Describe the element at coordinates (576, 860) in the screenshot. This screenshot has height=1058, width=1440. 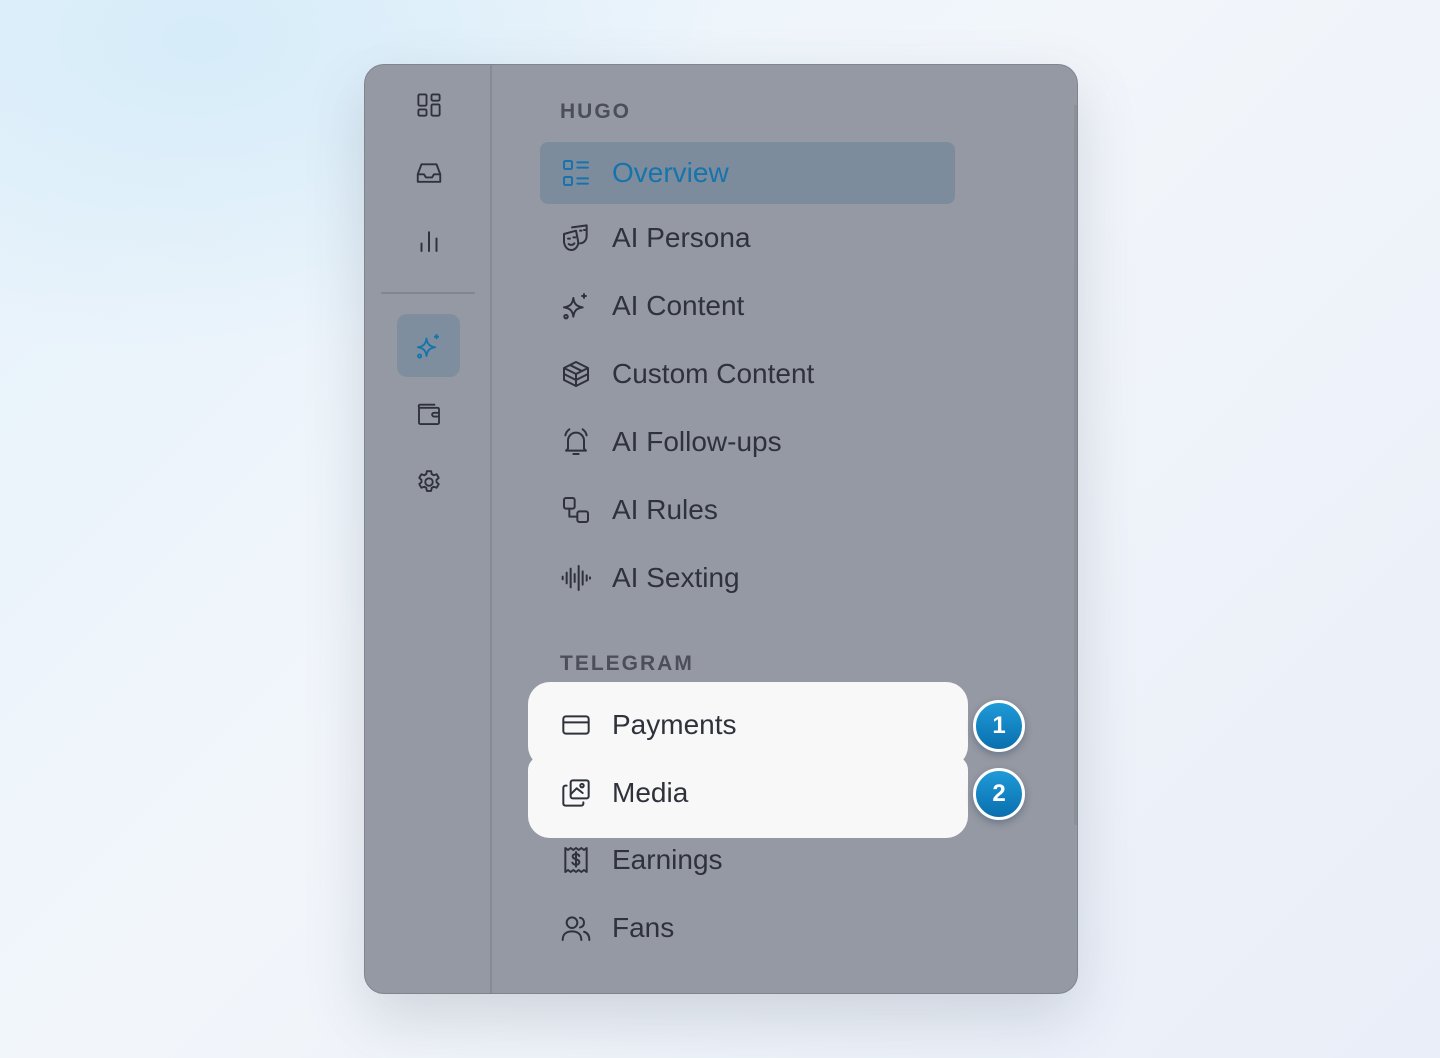
I see `receipt-dollar-icon` at that location.